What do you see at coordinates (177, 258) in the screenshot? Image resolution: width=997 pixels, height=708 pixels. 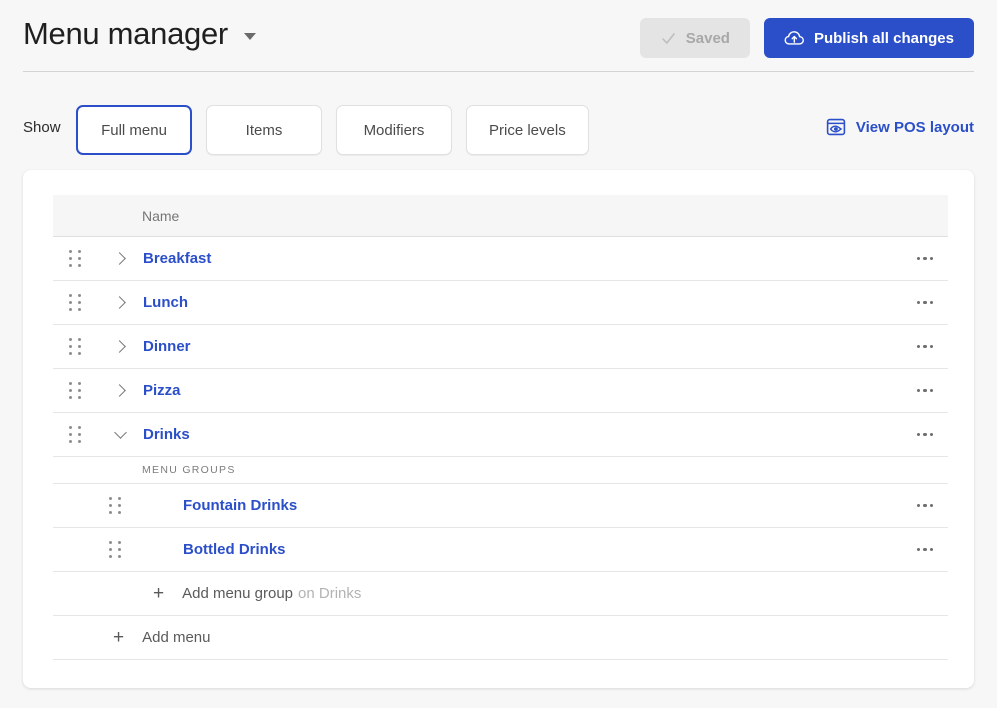 I see `menu-name-breakfast: Breakfast` at bounding box center [177, 258].